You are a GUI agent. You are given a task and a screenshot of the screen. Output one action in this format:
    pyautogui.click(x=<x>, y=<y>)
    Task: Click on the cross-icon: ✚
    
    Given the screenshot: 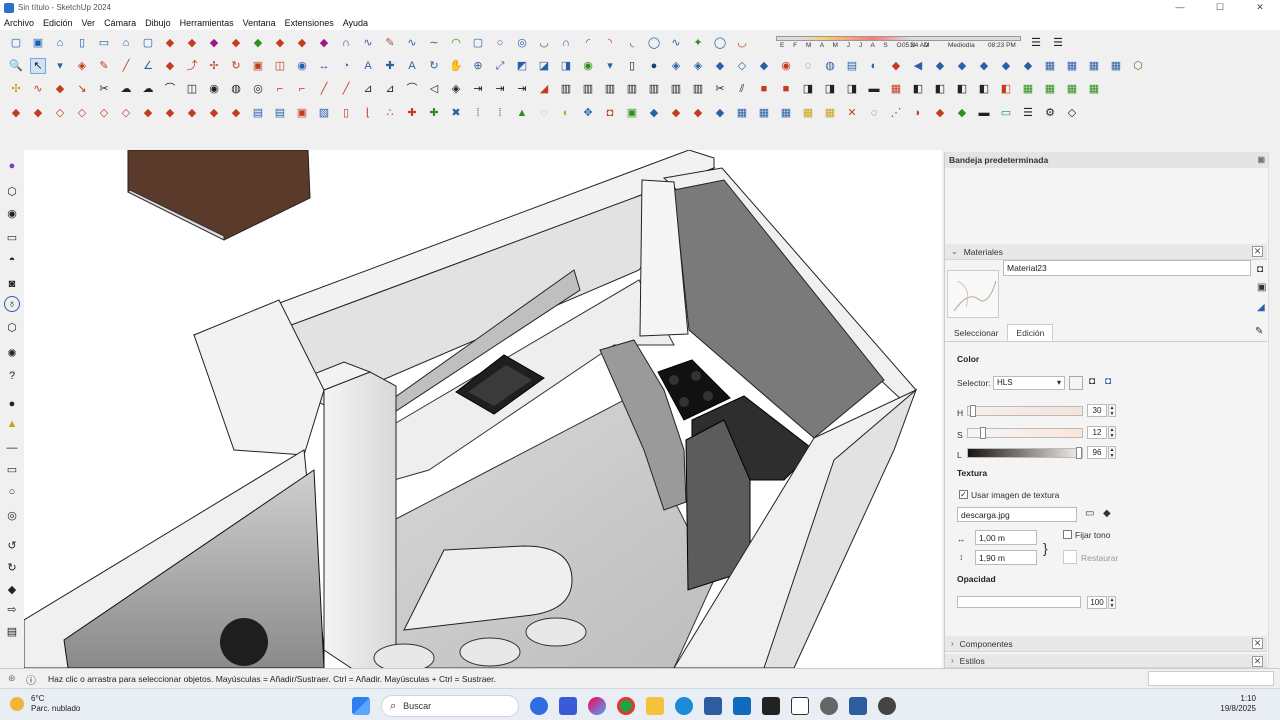 What is the action you would take?
    pyautogui.click(x=412, y=113)
    